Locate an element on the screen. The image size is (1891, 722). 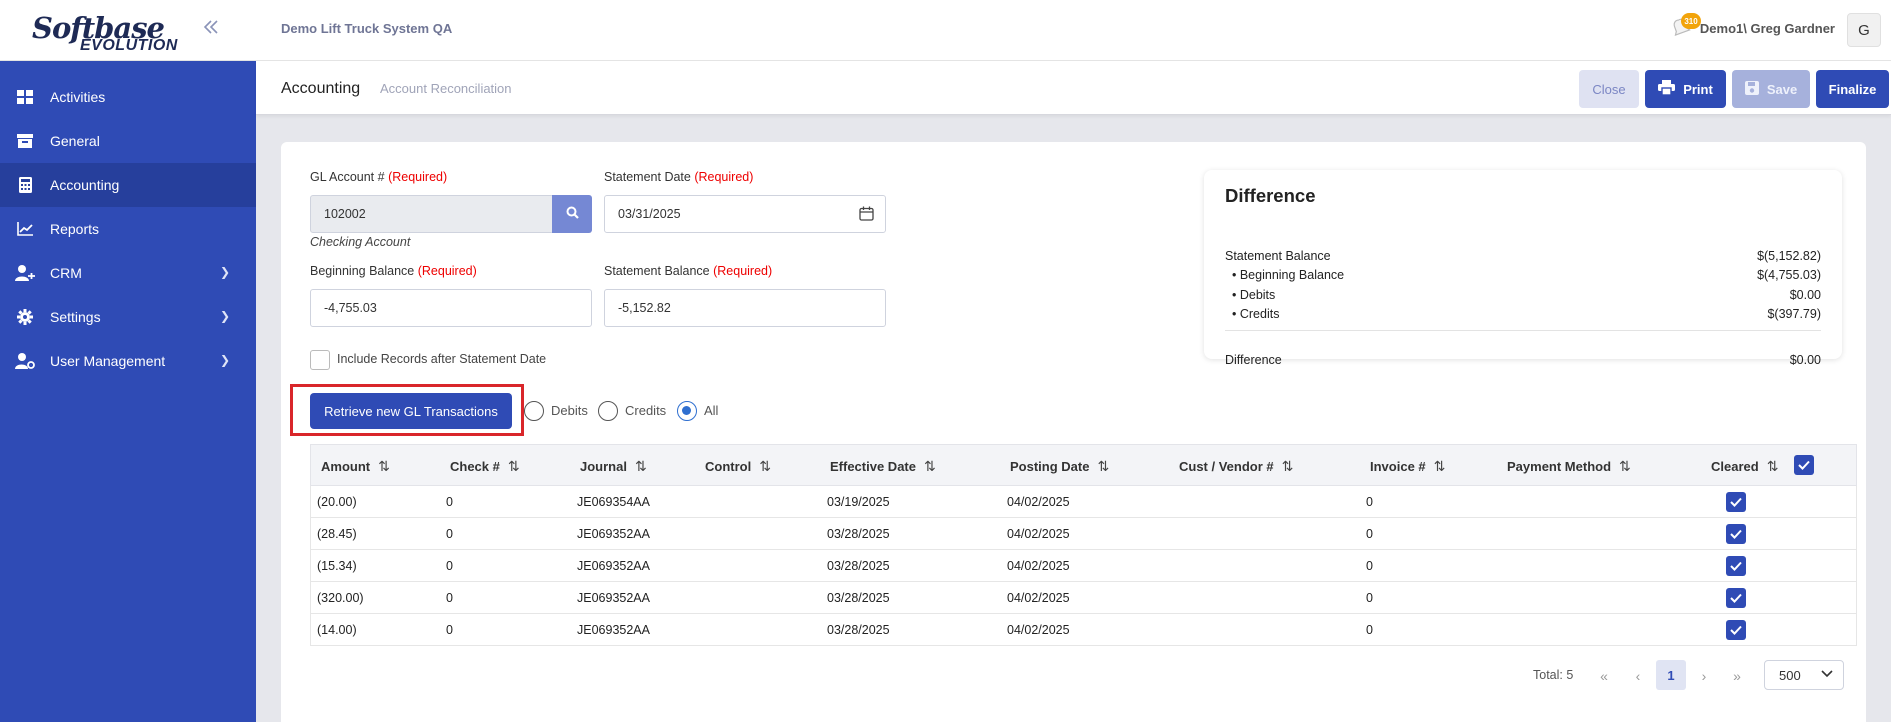
column-header-amount: Amount ⇅ is located at coordinates (355, 466).